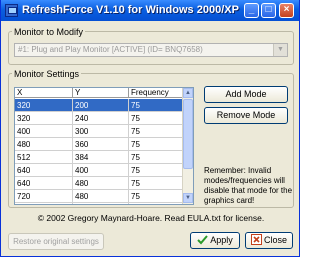 The height and width of the screenshot is (257, 320). What do you see at coordinates (188, 134) in the screenshot?
I see `scroll-thumb` at bounding box center [188, 134].